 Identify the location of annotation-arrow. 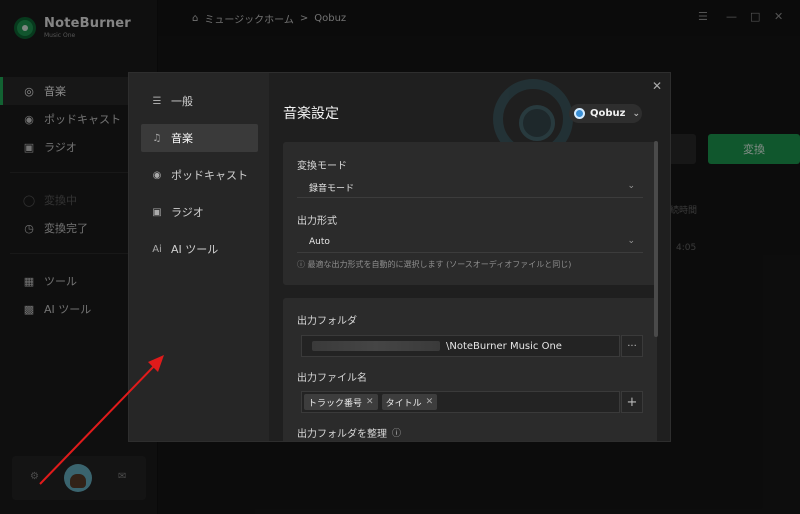
(101, 420).